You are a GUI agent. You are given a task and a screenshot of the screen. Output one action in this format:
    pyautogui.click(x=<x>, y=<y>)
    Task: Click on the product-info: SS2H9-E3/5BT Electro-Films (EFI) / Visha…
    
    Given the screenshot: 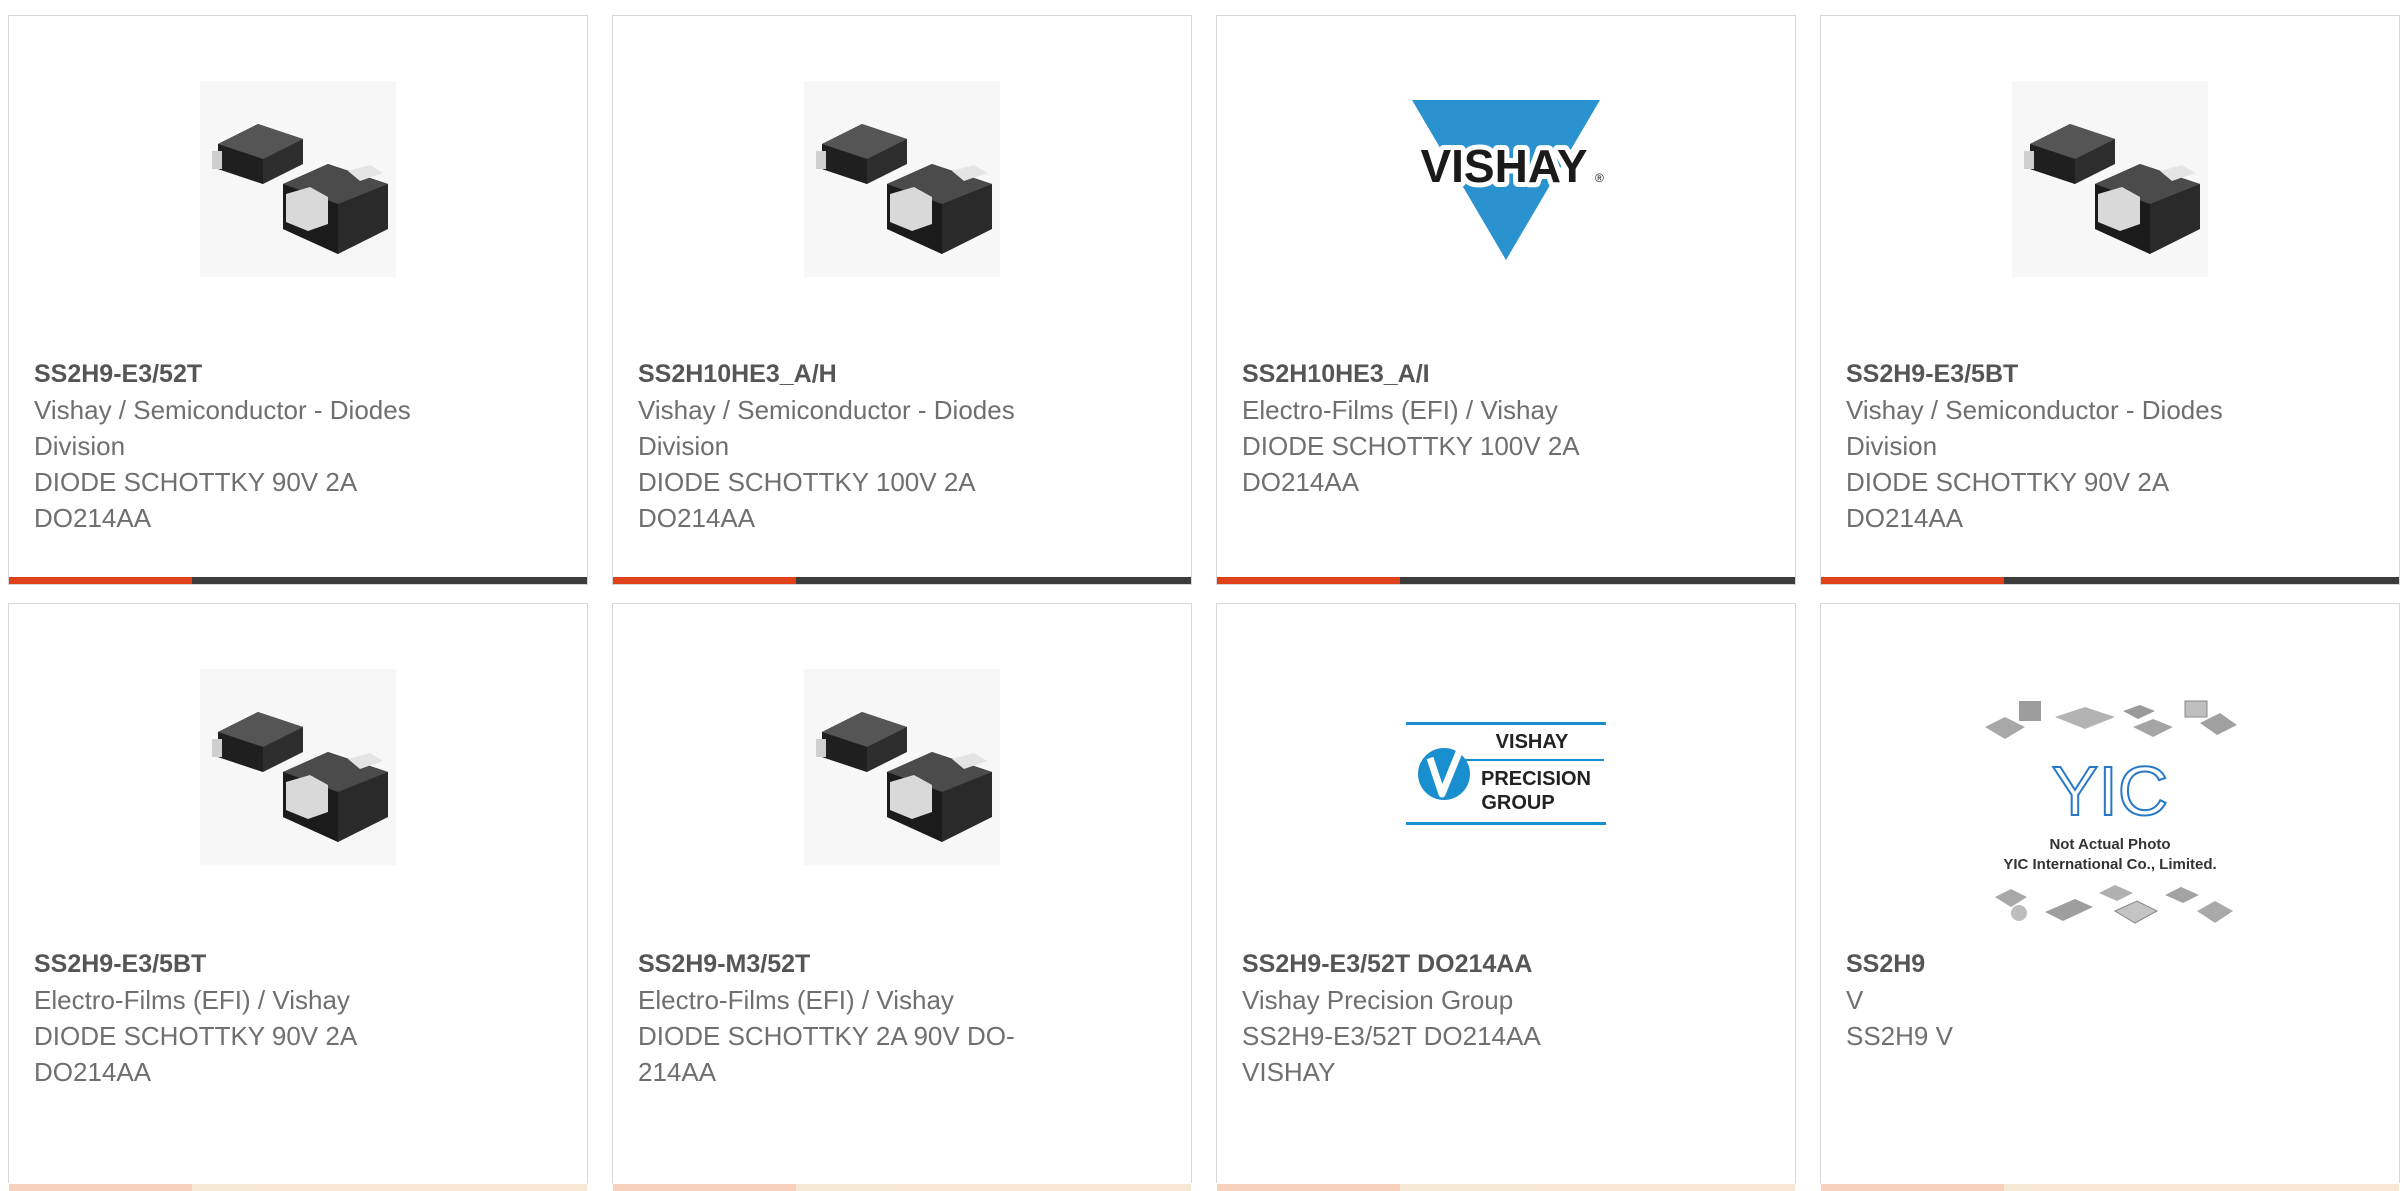 What is the action you would take?
    pyautogui.click(x=269, y=1018)
    